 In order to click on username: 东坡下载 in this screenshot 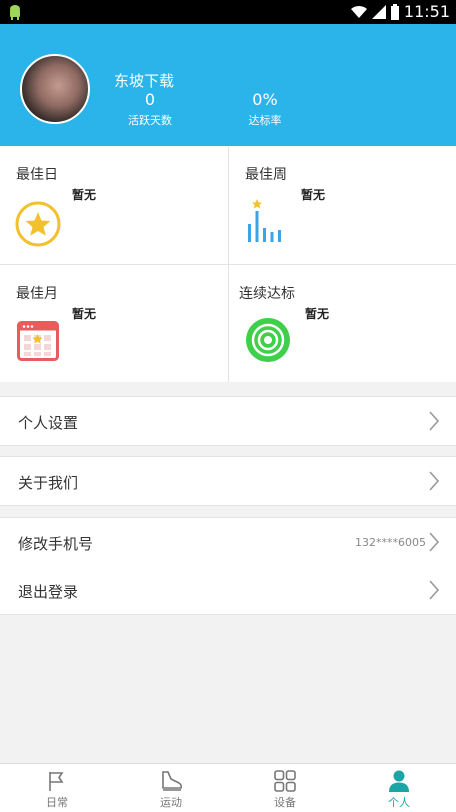, I will do `click(144, 81)`.